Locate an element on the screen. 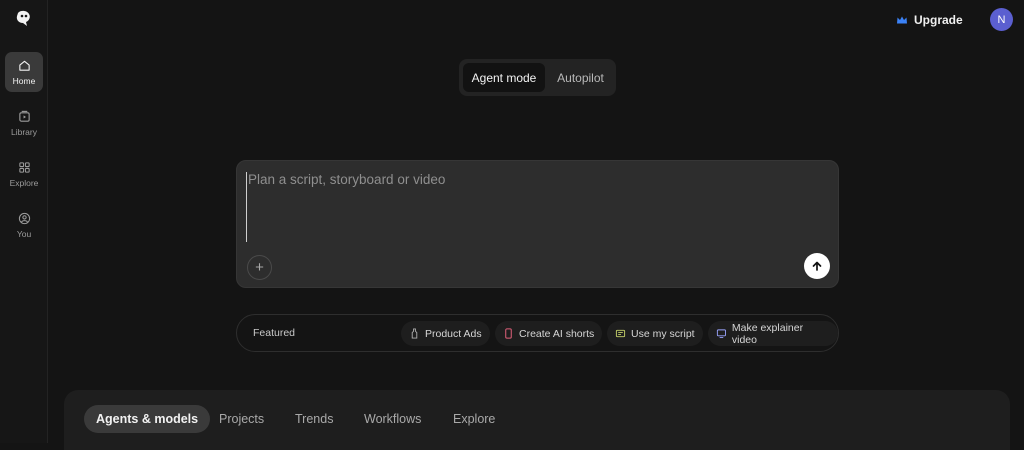 The height and width of the screenshot is (450, 1024). chip-product-ads: Product Ads is located at coordinates (445, 333).